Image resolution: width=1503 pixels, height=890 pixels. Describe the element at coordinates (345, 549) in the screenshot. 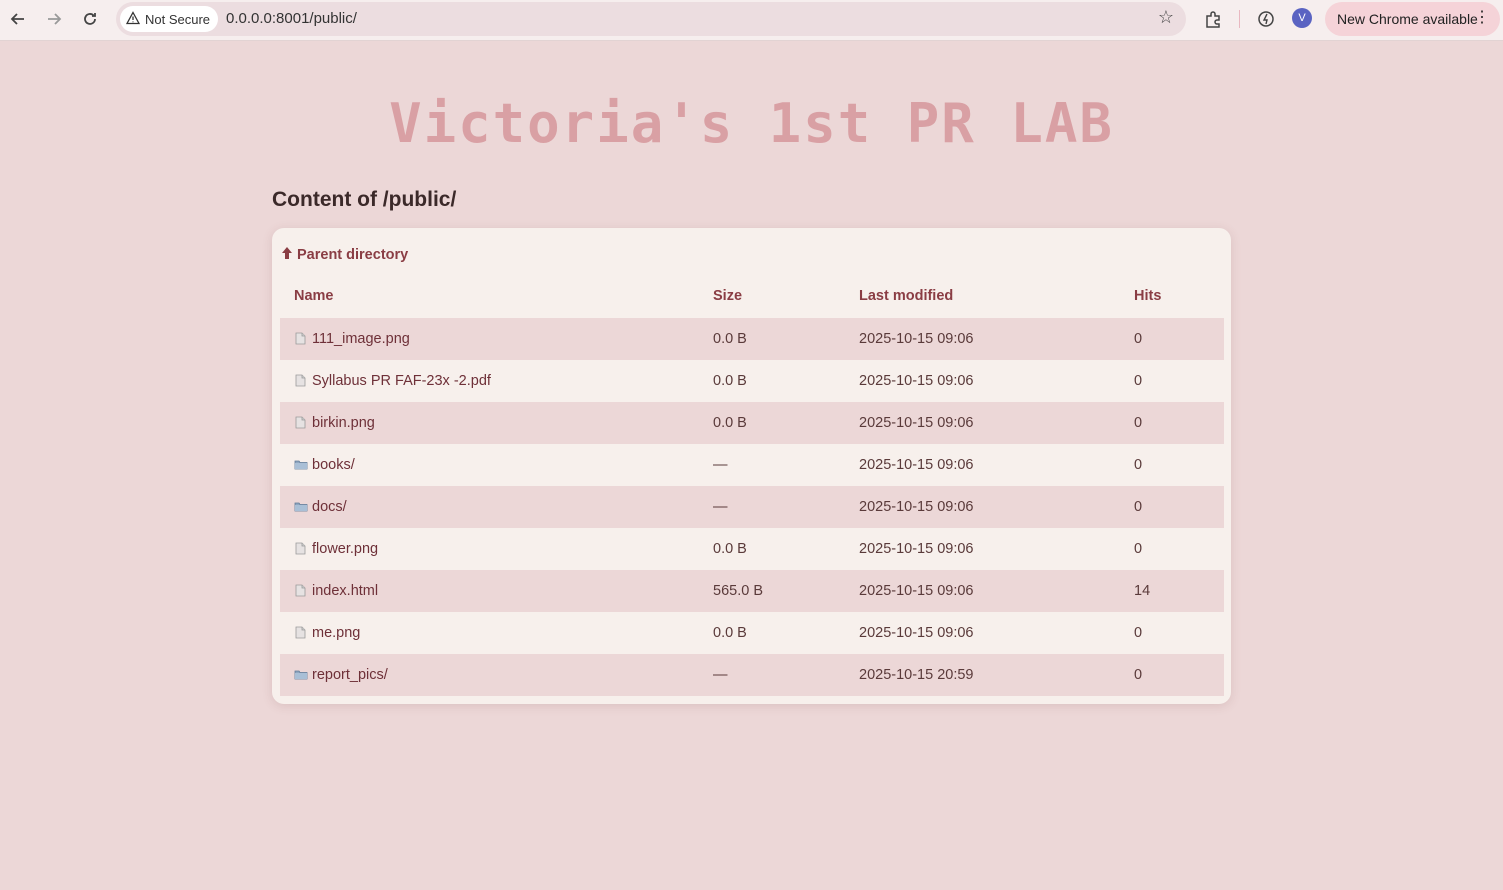

I see `file-link: flower.png` at that location.